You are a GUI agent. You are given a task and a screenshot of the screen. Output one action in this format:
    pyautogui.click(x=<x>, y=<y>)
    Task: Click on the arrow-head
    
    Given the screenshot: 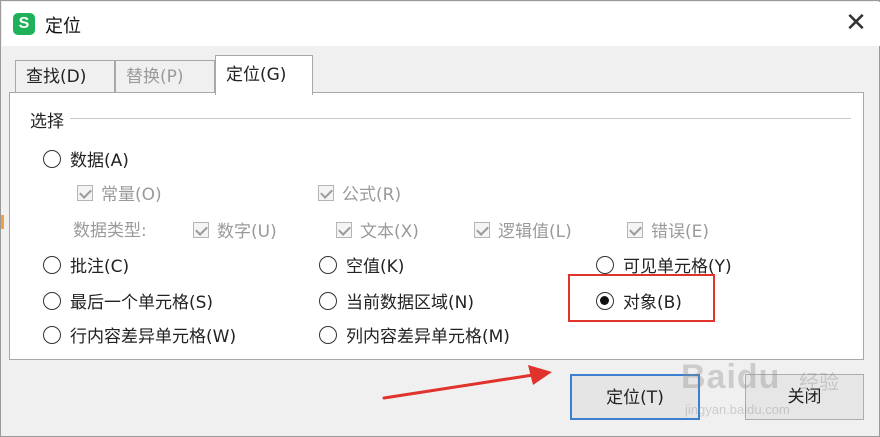 What is the action you would take?
    pyautogui.click(x=540, y=375)
    